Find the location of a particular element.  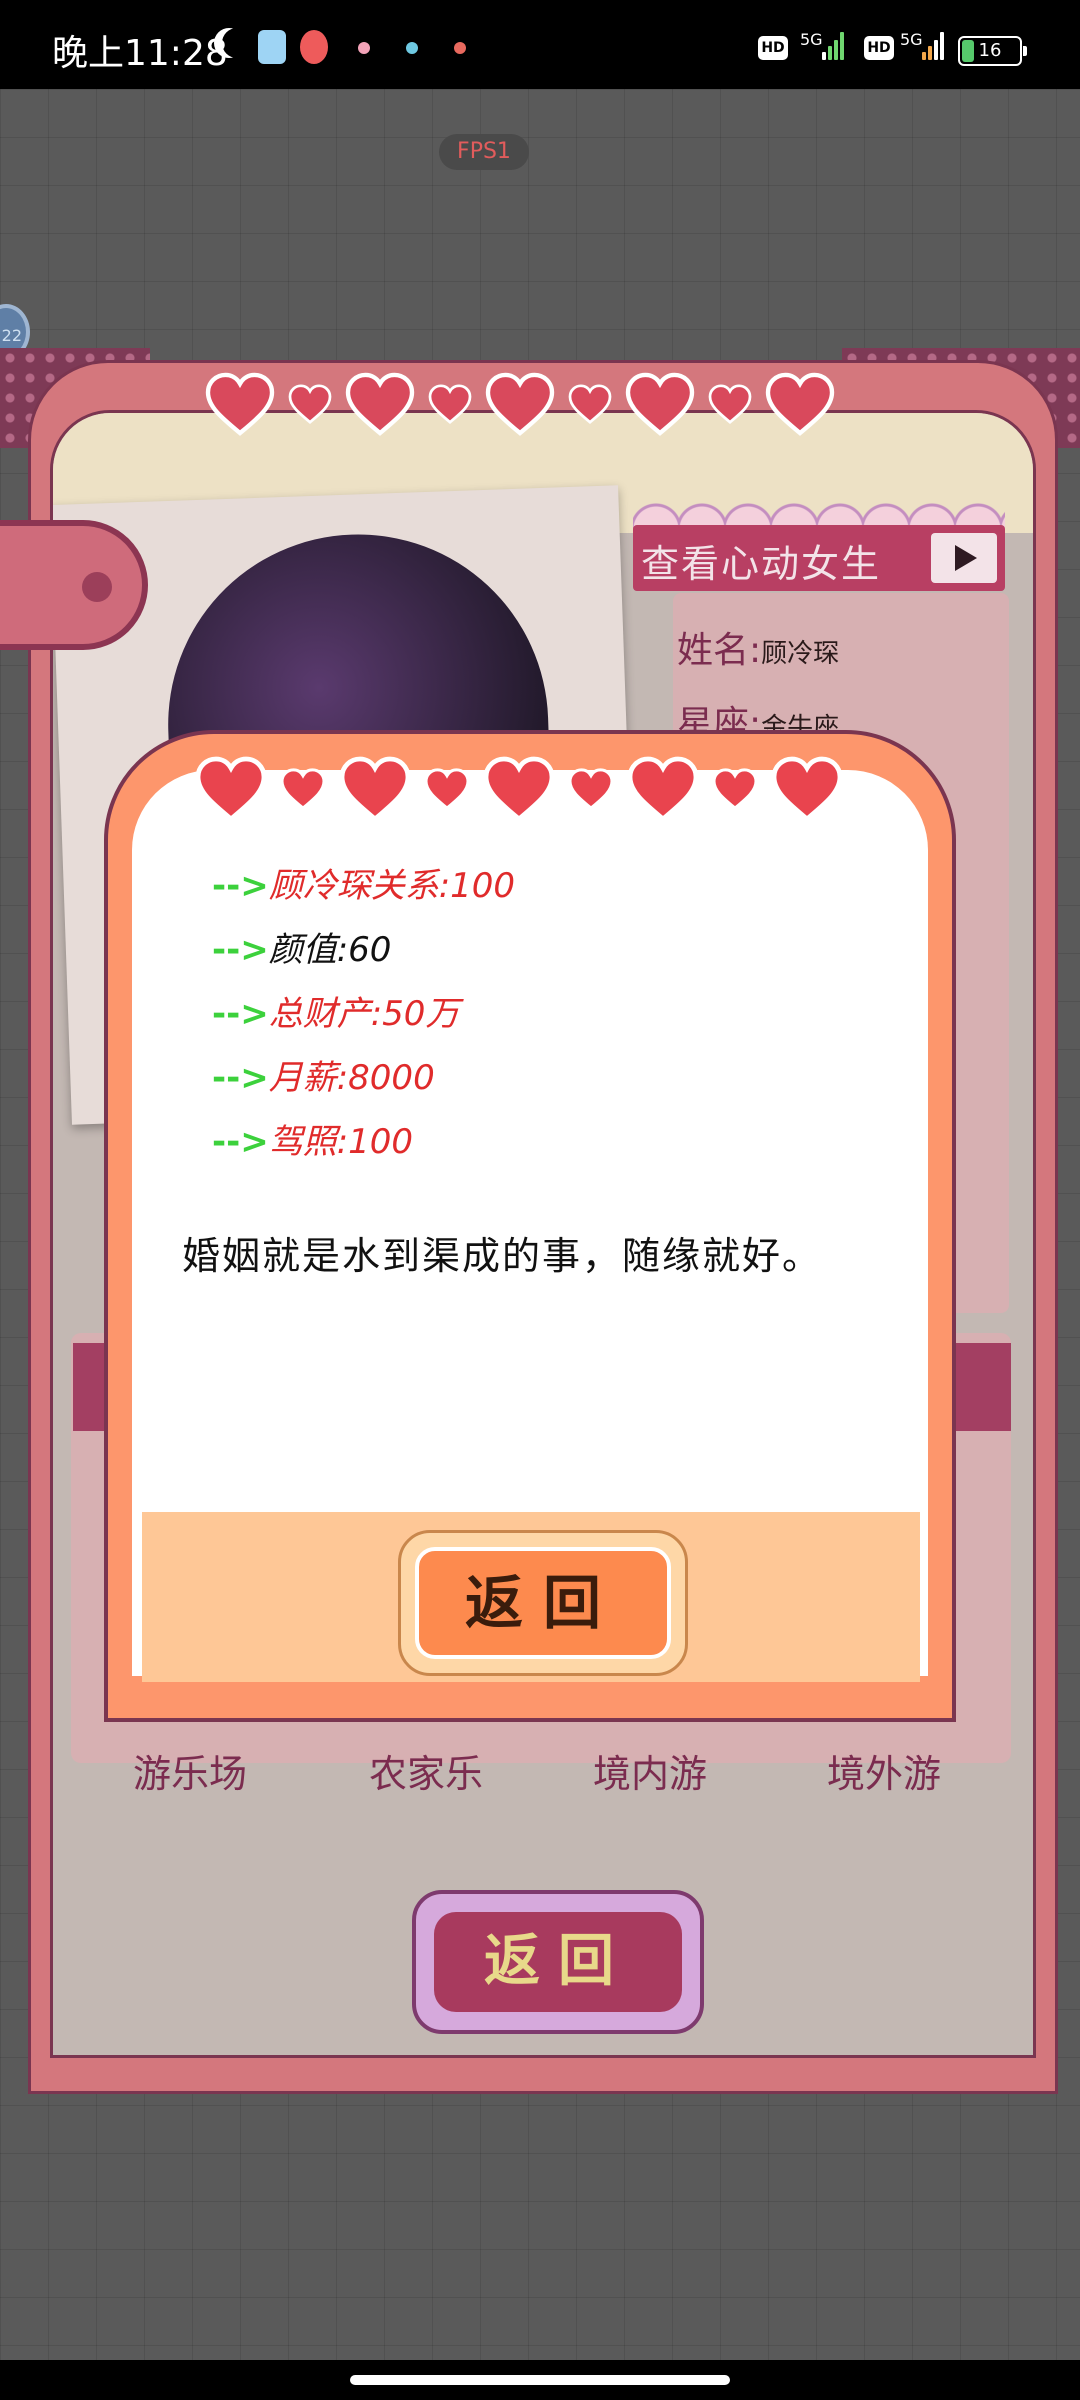

name-row: 姓名:顾冷琛 is located at coordinates (758, 650).